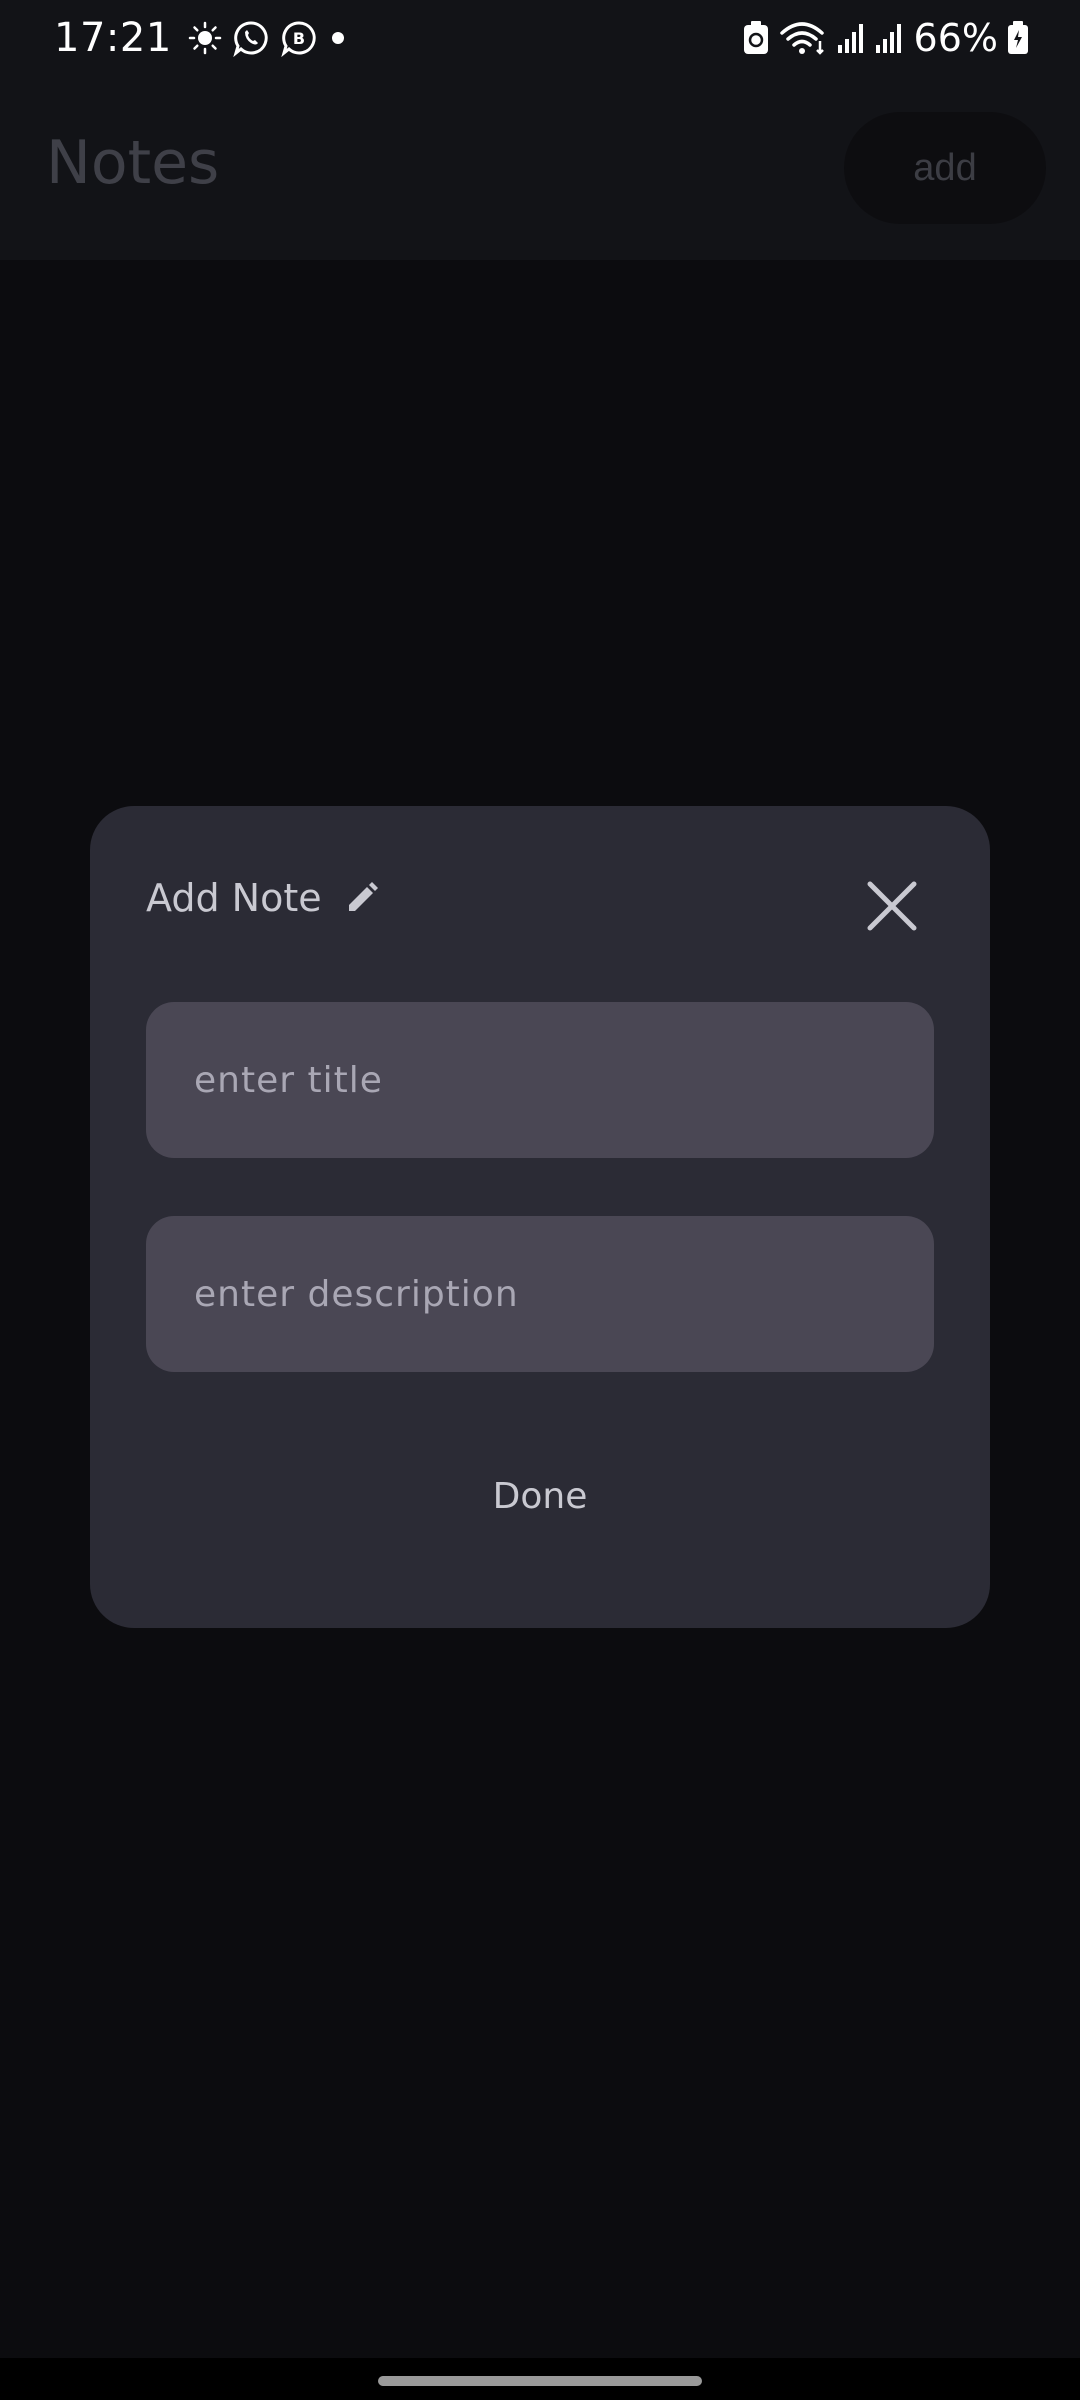  I want to click on status-left: 17:21 B, so click(206, 38).